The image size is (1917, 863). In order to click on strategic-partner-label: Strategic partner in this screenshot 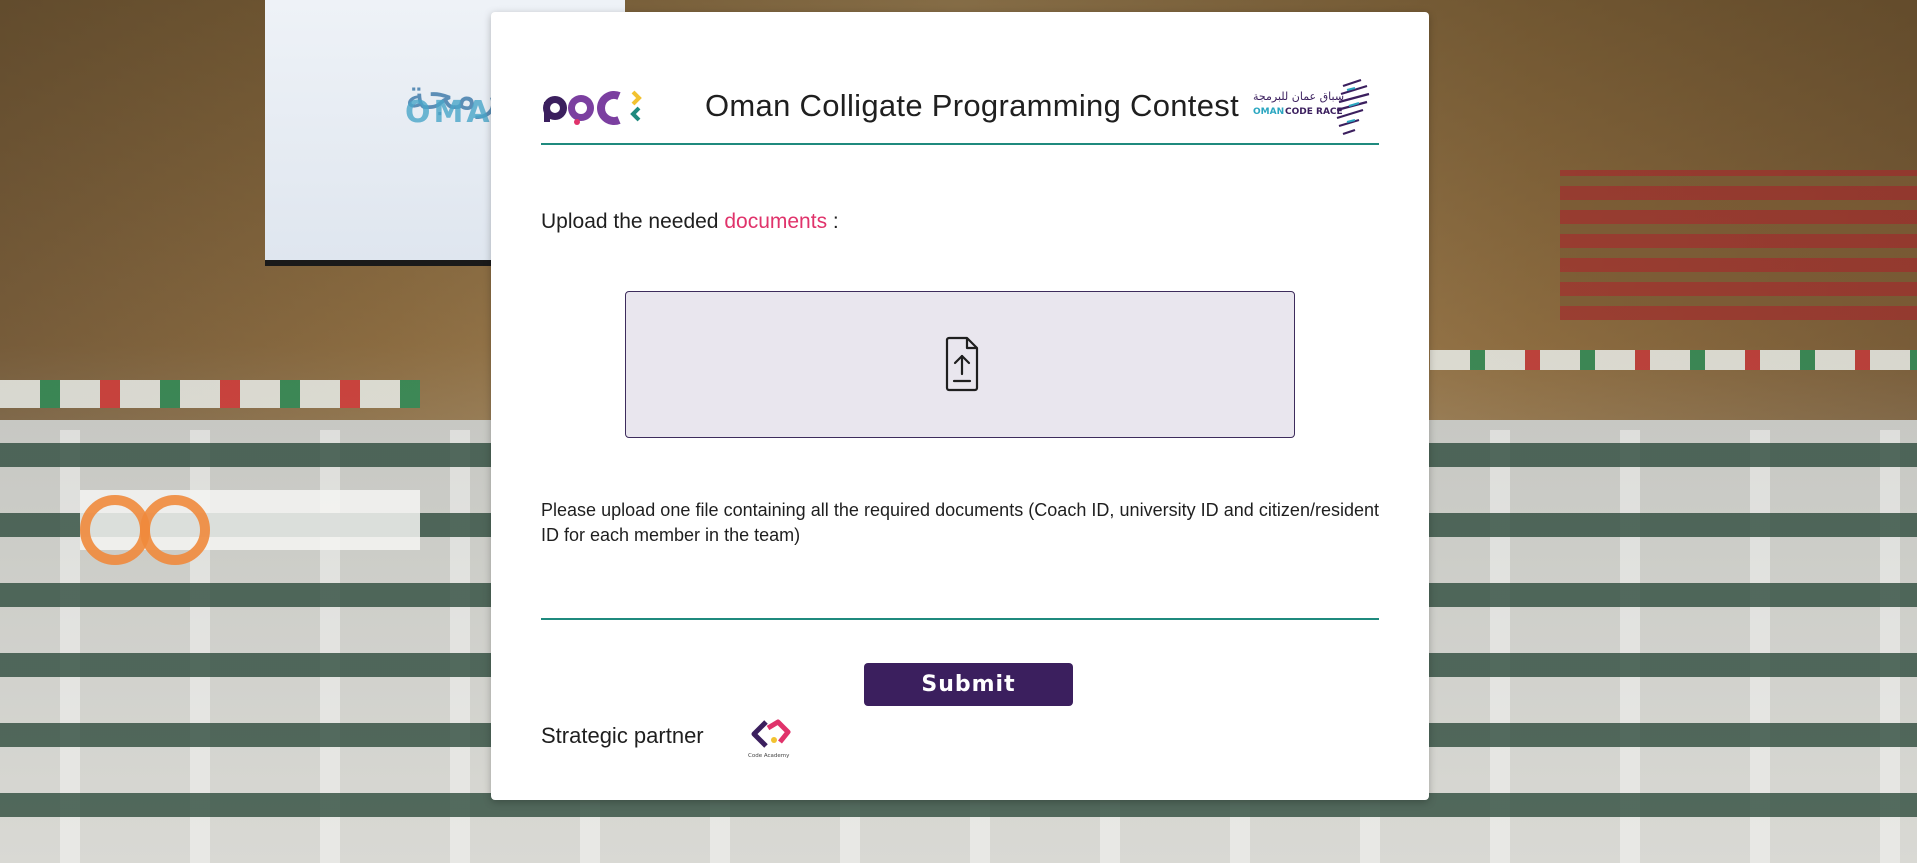, I will do `click(622, 735)`.